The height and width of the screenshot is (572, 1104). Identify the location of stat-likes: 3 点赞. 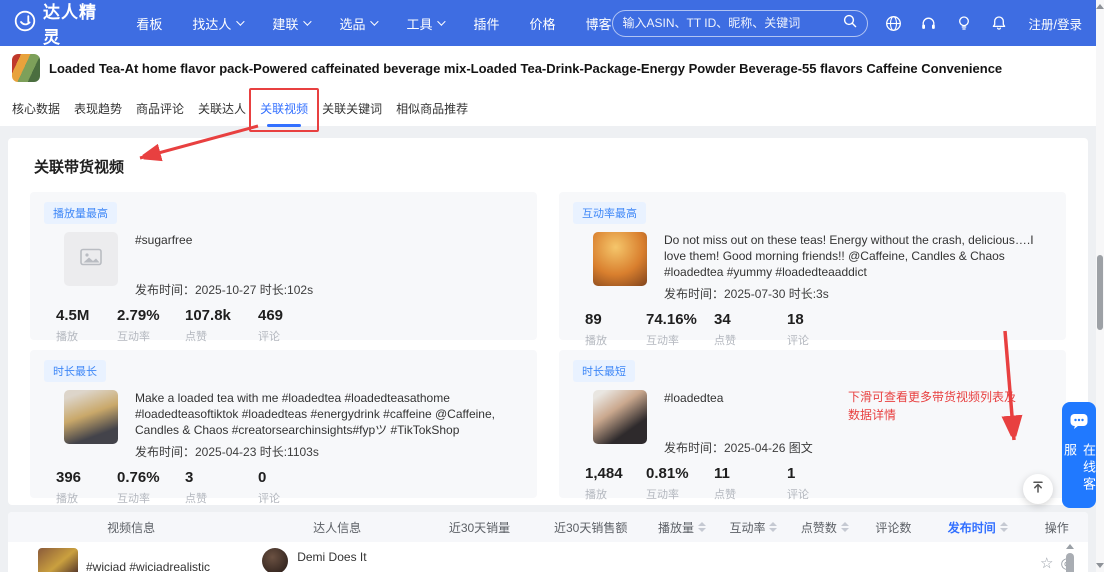
(196, 486).